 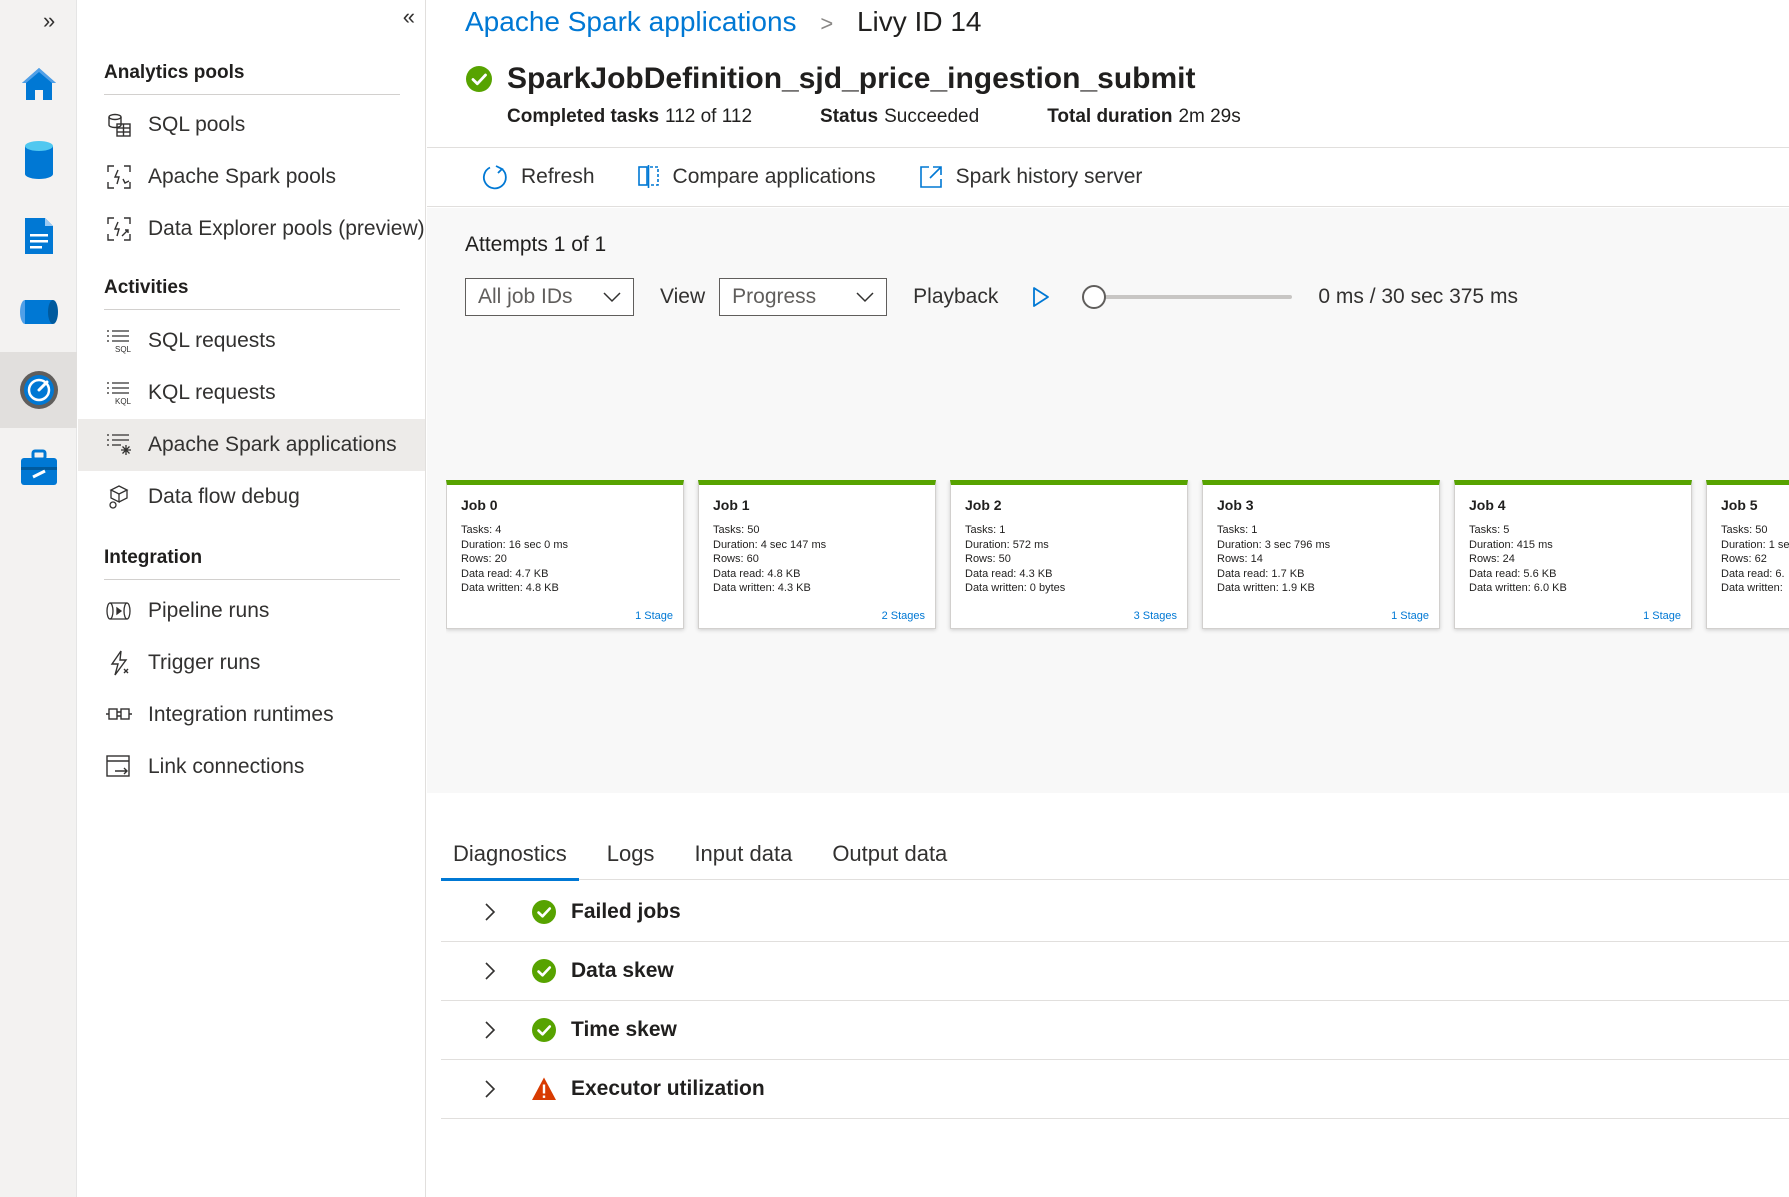 I want to click on view-dropdown: Progress, so click(x=803, y=297).